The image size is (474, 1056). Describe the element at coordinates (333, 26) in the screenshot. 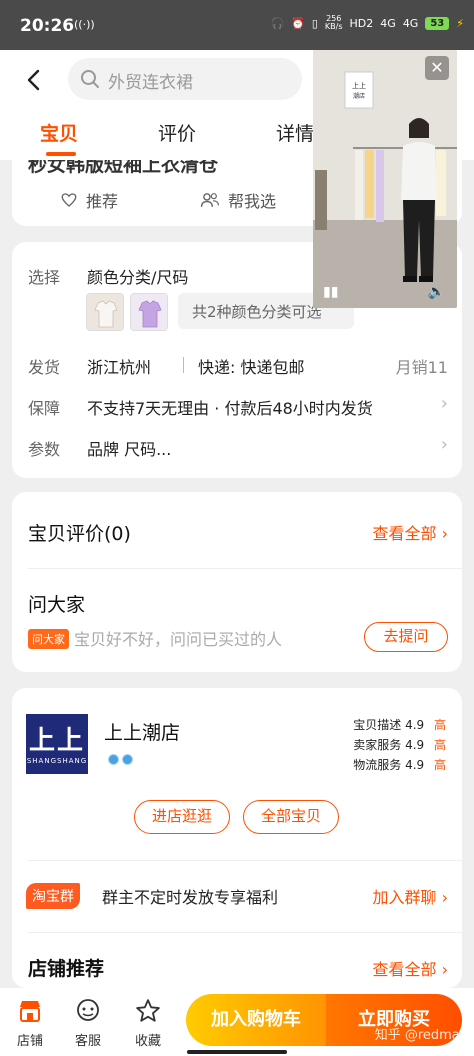

I see `speed-unit: KB/s` at that location.